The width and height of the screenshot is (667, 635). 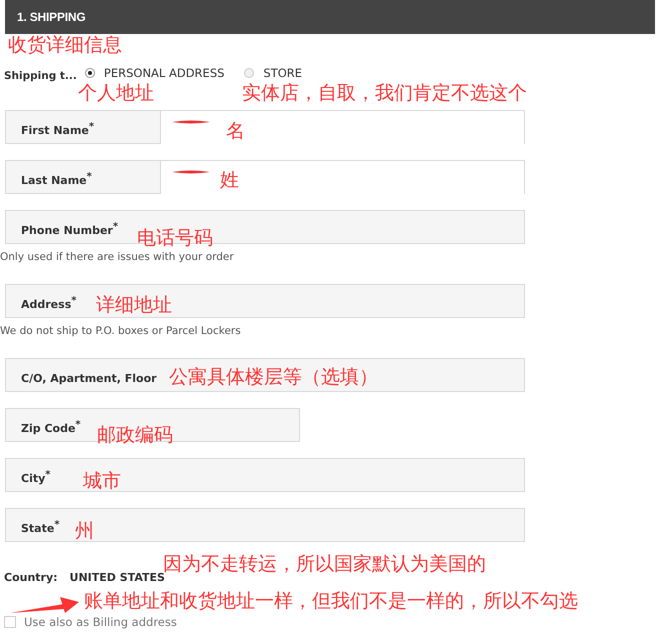 I want to click on annotation-text: 收货详细信息, so click(x=65, y=45).